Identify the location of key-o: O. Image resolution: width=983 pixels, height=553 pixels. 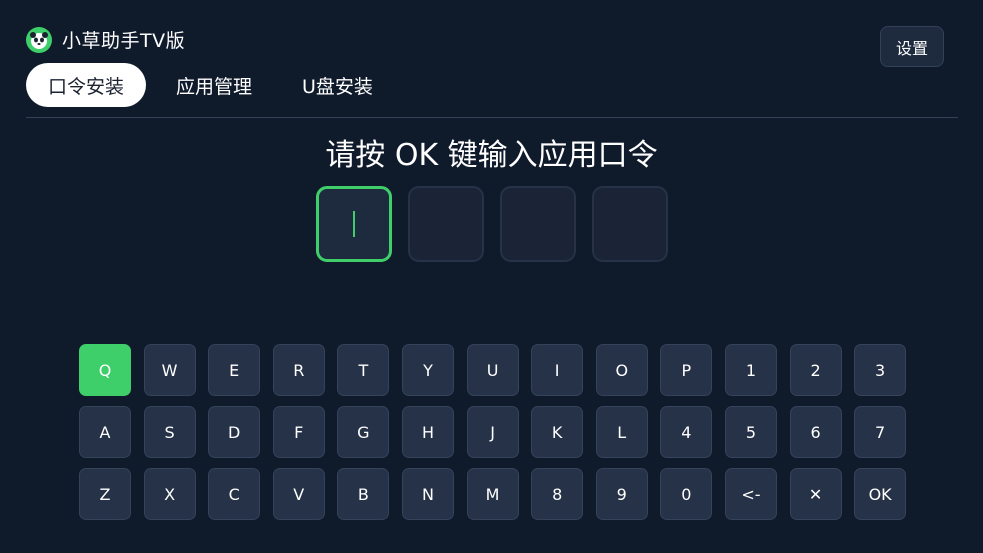
(621, 370).